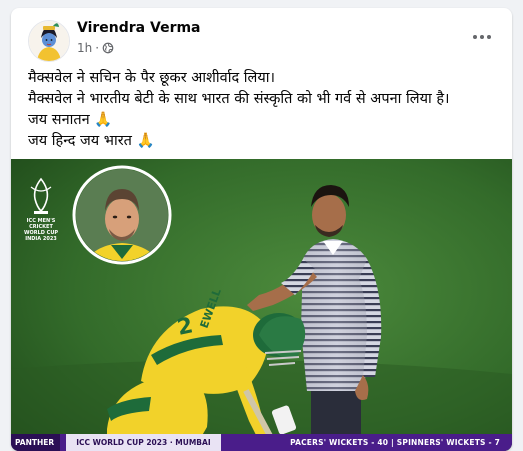 The image size is (523, 451). Describe the element at coordinates (70, 120) in the screenshot. I see `post-line: जय सनातन 🙏` at that location.